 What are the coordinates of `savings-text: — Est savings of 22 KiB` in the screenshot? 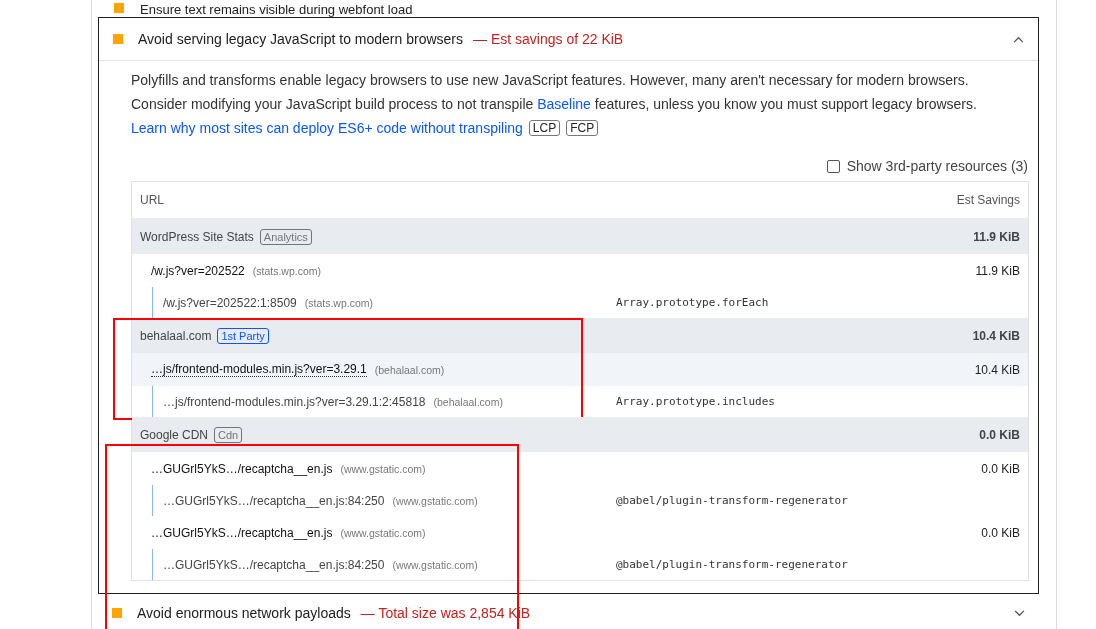 It's located at (548, 39).